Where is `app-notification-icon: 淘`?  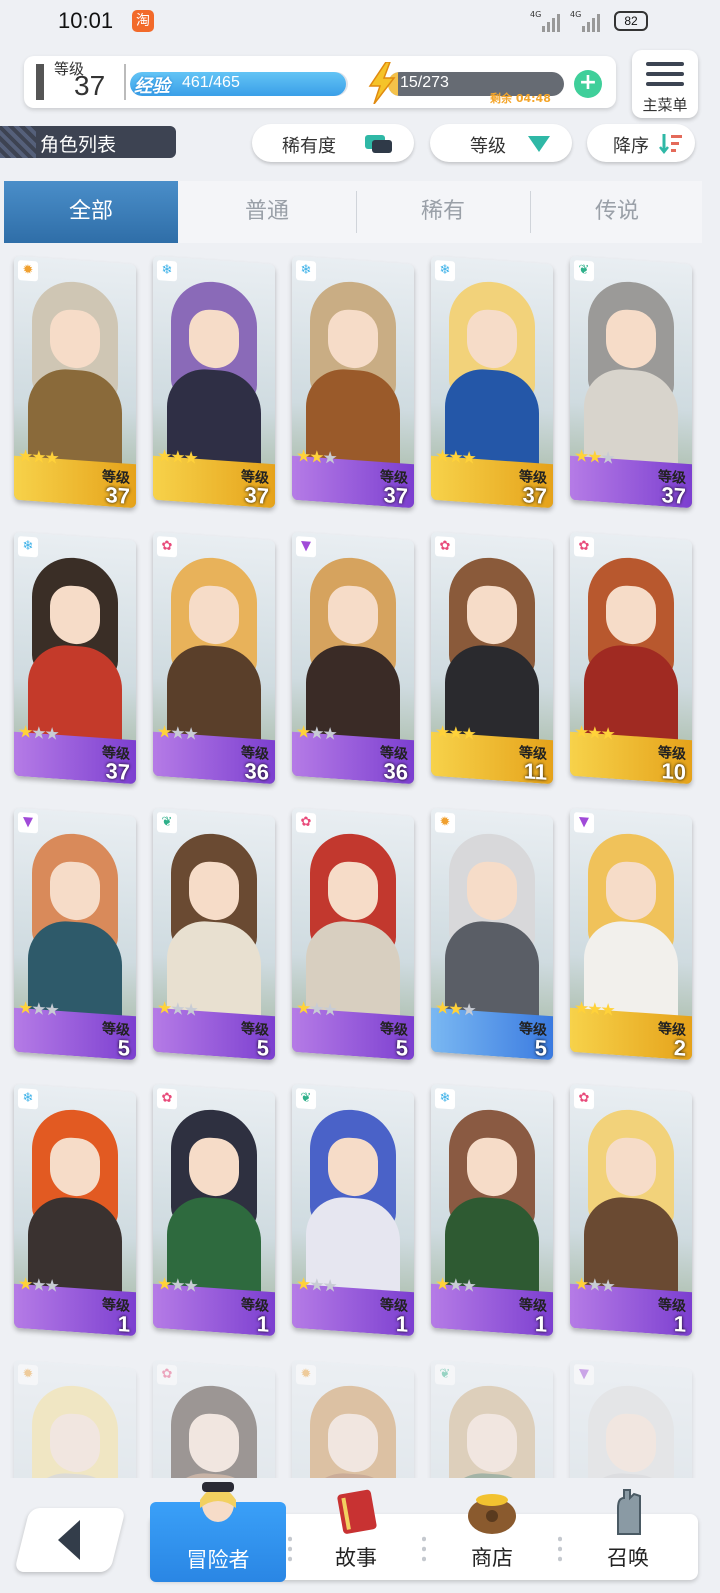
app-notification-icon: 淘 is located at coordinates (143, 21).